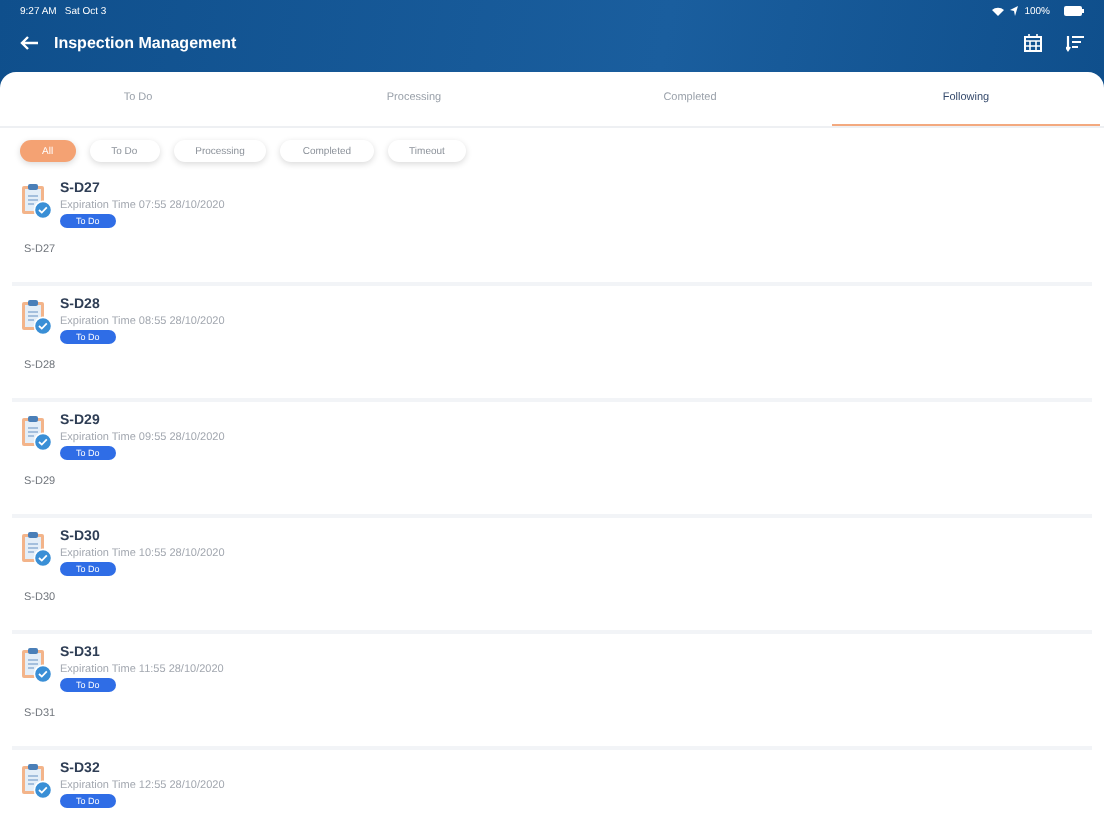 The image size is (1104, 828). Describe the element at coordinates (146, 42) in the screenshot. I see `page-title: Inspection Management` at that location.